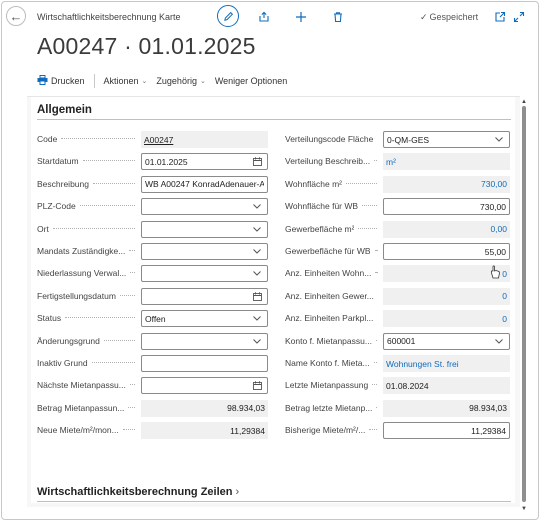 This screenshot has width=540, height=521. I want to click on section-title-lines: Wirtschaftlichkeitsberechnung Zeilen ›, so click(138, 492).